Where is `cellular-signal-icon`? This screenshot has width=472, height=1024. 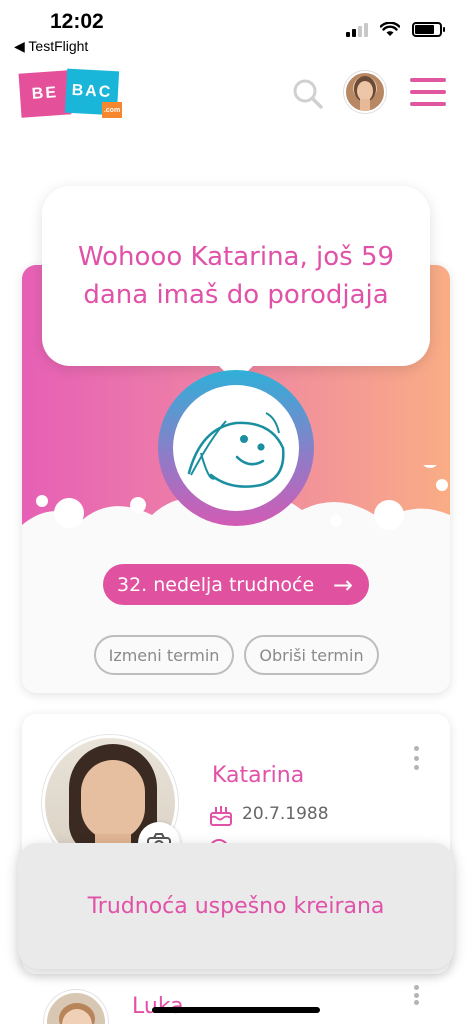
cellular-signal-icon is located at coordinates (357, 29).